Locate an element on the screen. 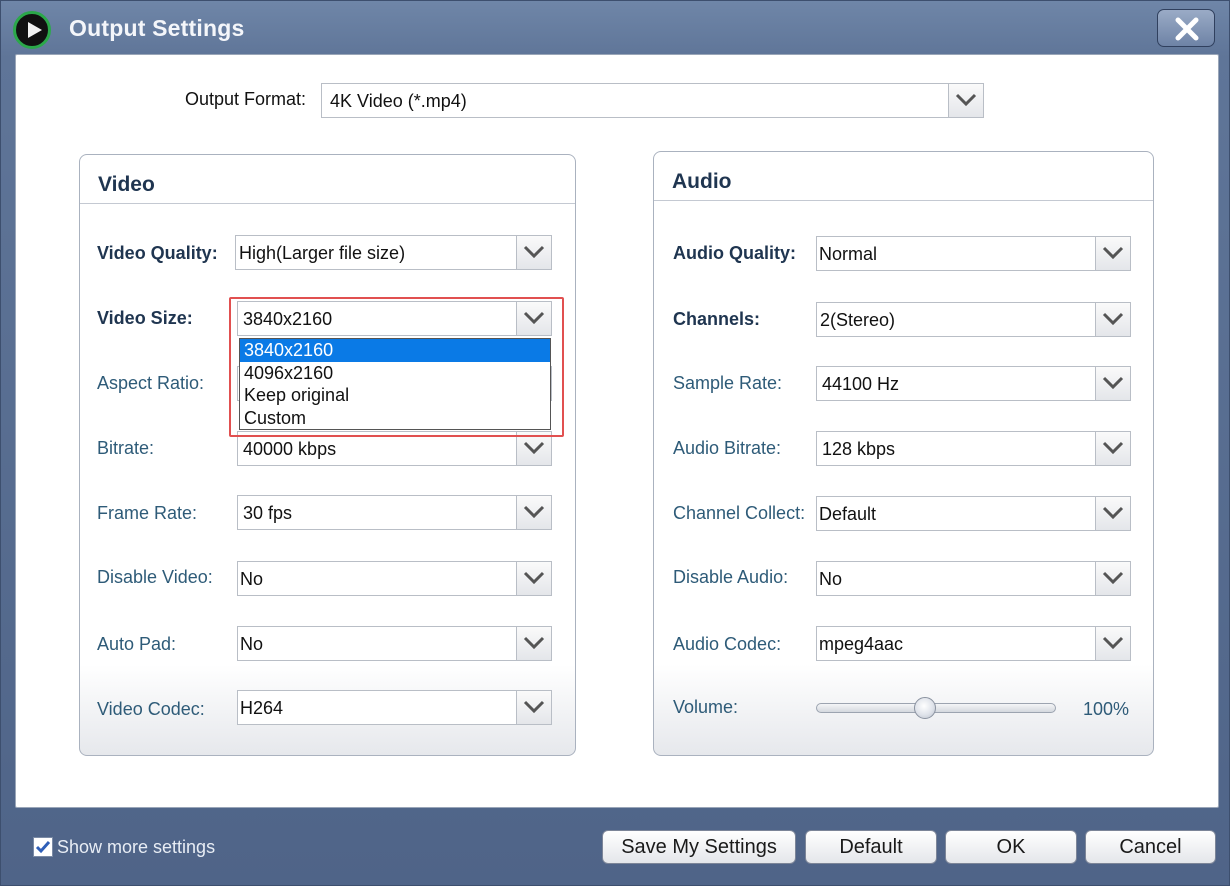 This screenshot has width=1230, height=886. audio-bitrate-label: Audio Bitrate: is located at coordinates (727, 448).